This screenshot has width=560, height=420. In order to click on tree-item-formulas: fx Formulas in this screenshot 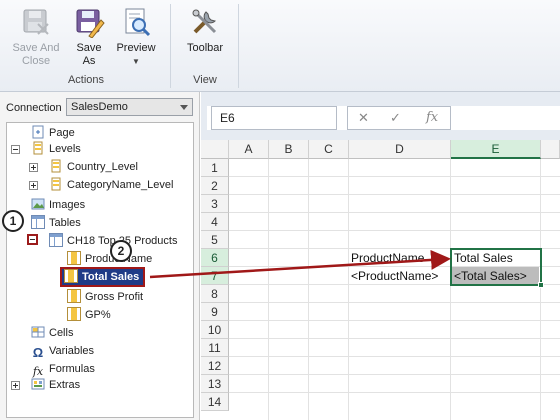, I will do `click(63, 369)`.